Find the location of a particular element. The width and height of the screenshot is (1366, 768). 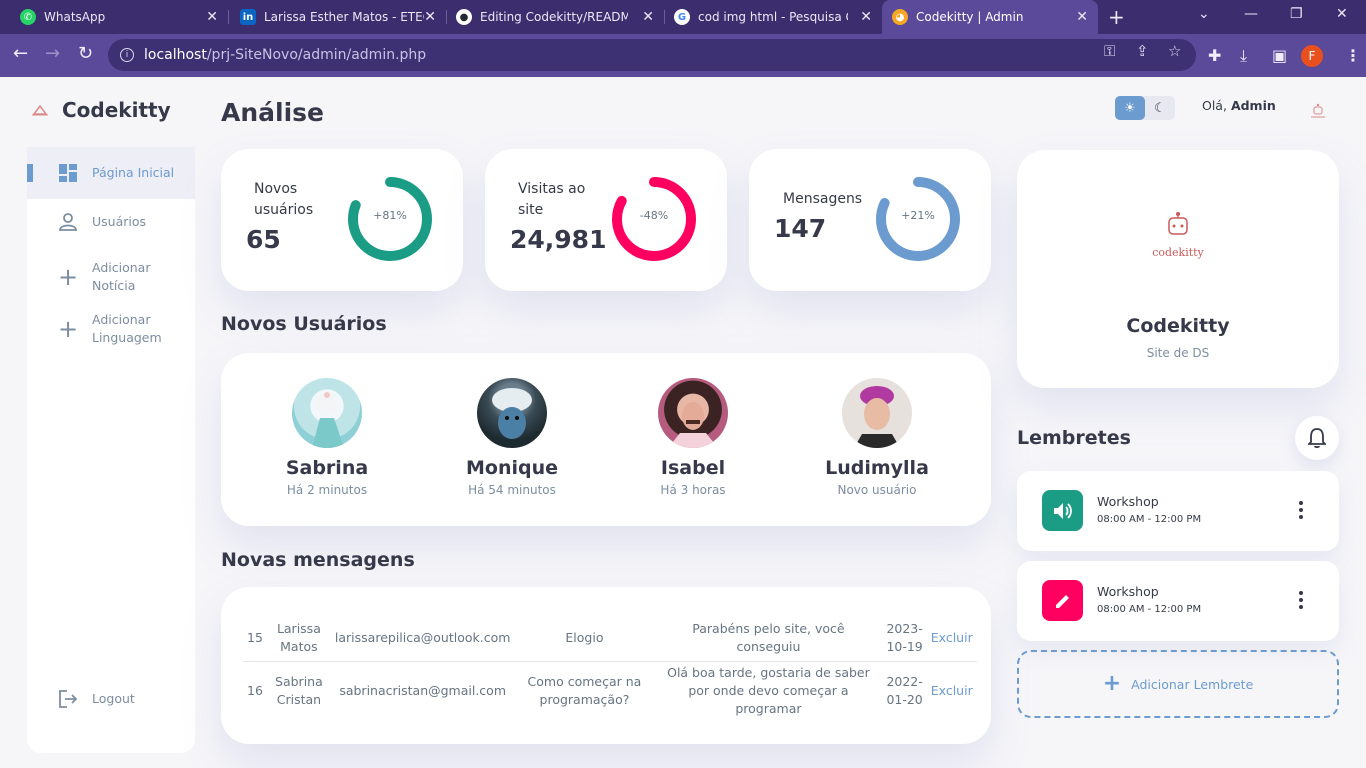

user-time: Há 2 minutos is located at coordinates (327, 490).